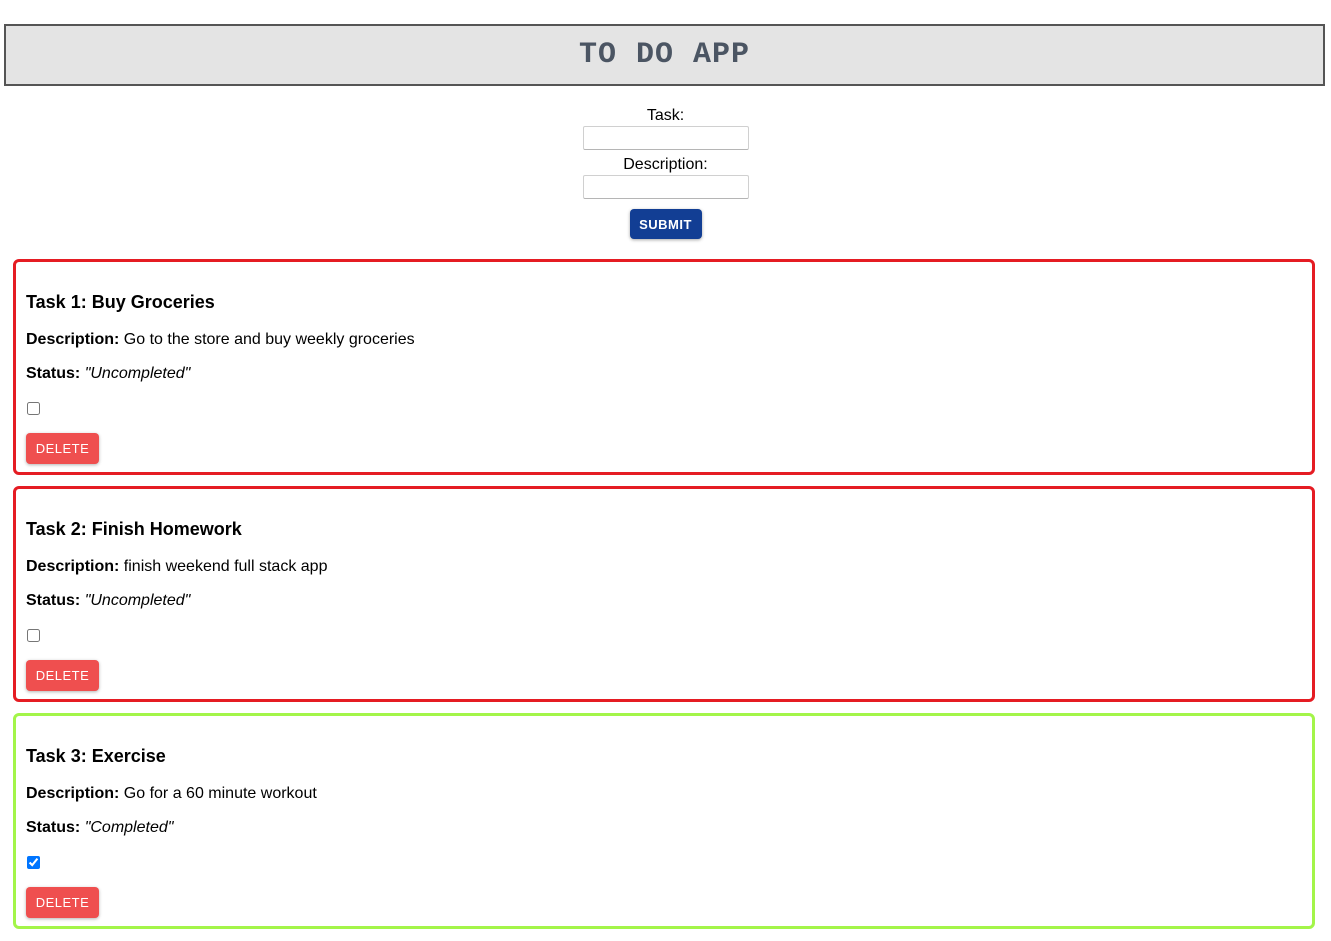 This screenshot has height=941, width=1331. I want to click on description-input, so click(665, 187).